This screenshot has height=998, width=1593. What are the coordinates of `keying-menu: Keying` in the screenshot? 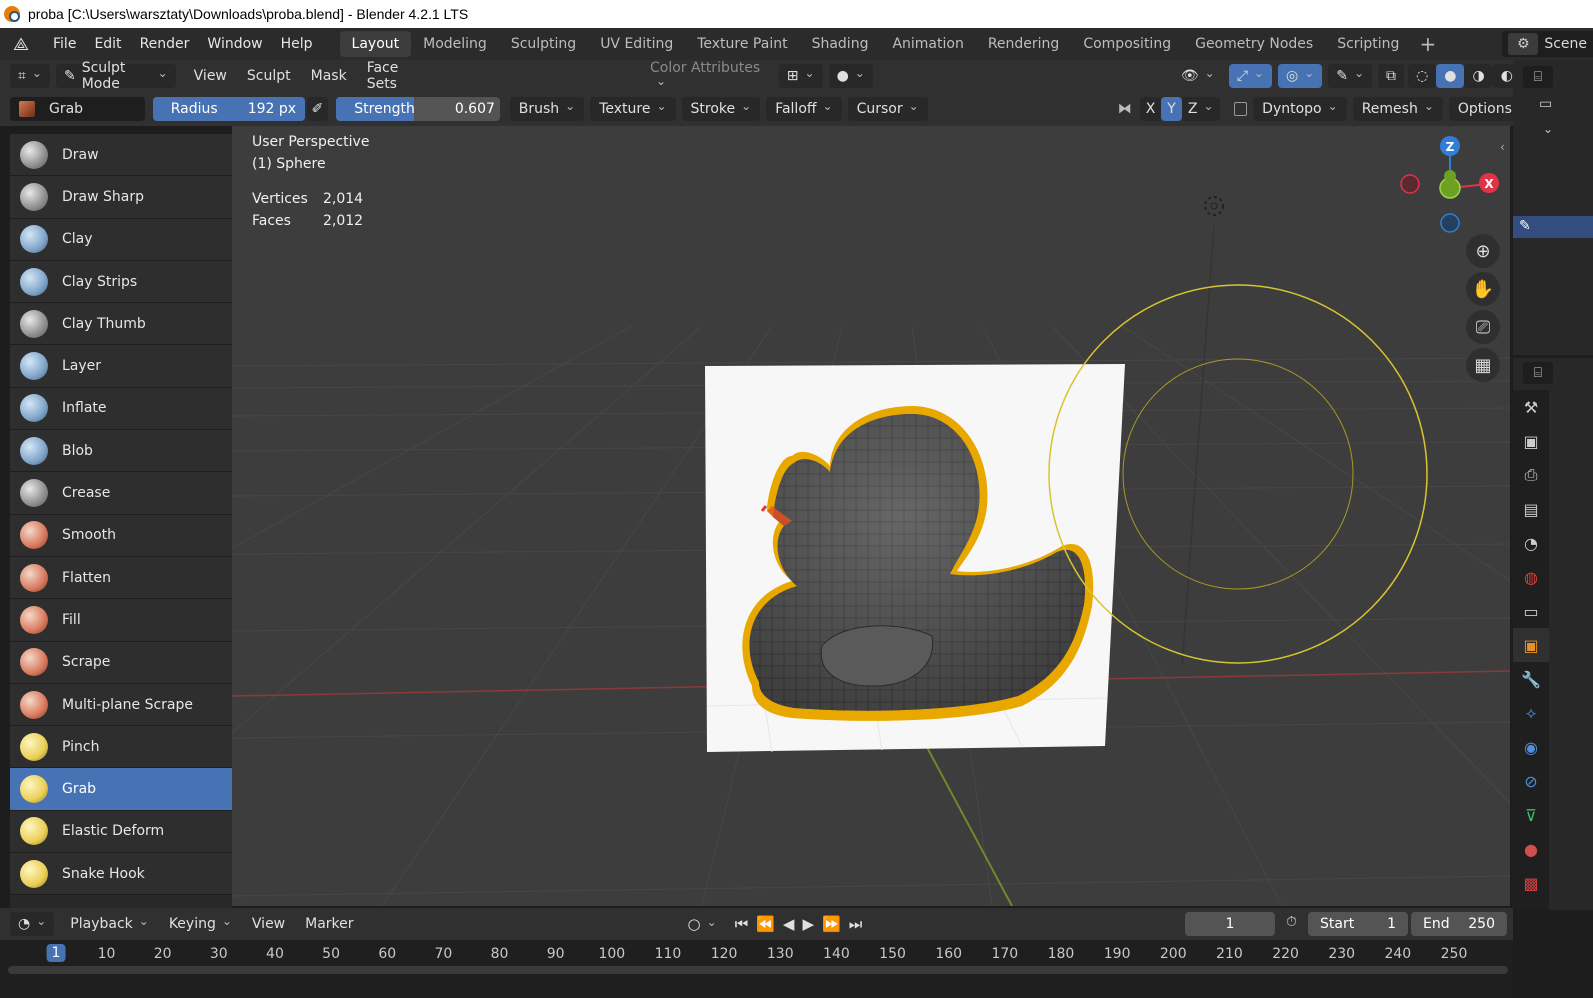 It's located at (200, 924).